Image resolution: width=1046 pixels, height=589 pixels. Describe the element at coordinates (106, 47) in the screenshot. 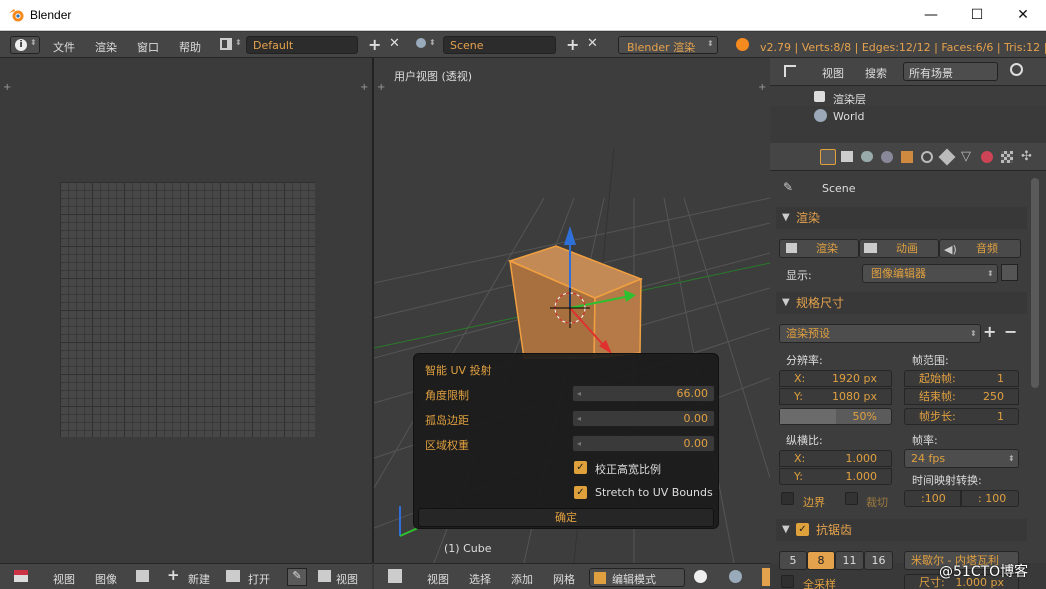

I see `menu-render: 渲染` at that location.